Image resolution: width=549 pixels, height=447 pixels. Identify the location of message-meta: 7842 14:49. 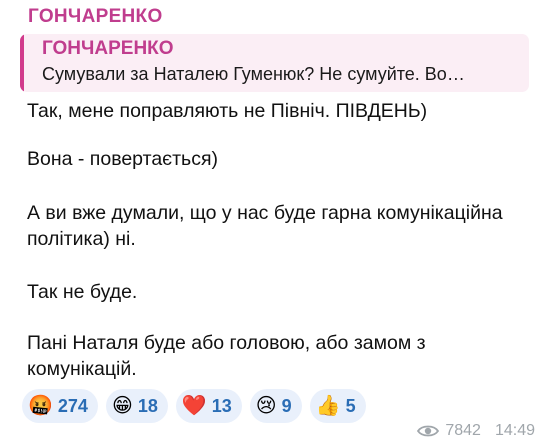
(476, 431).